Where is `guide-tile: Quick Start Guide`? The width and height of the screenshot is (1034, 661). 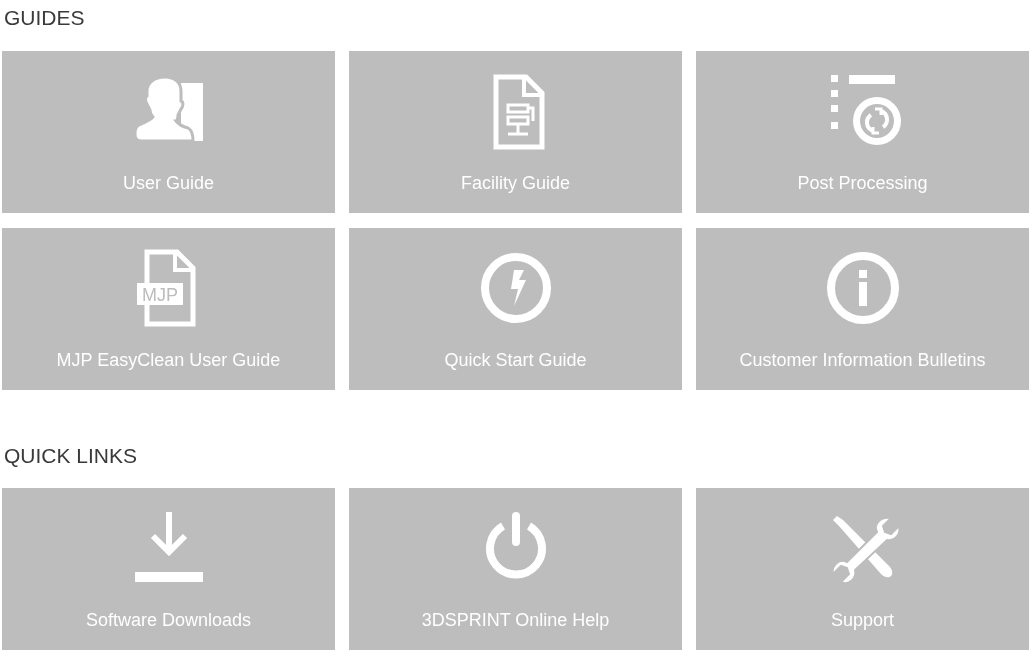
guide-tile: Quick Start Guide is located at coordinates (515, 309).